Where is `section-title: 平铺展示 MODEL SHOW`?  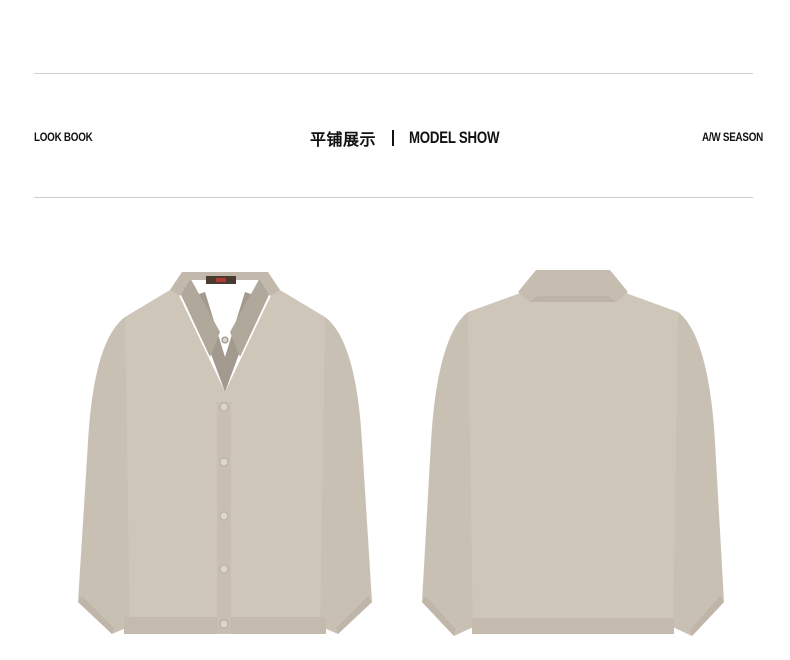
section-title: 平铺展示 MODEL SHOW is located at coordinates (417, 138).